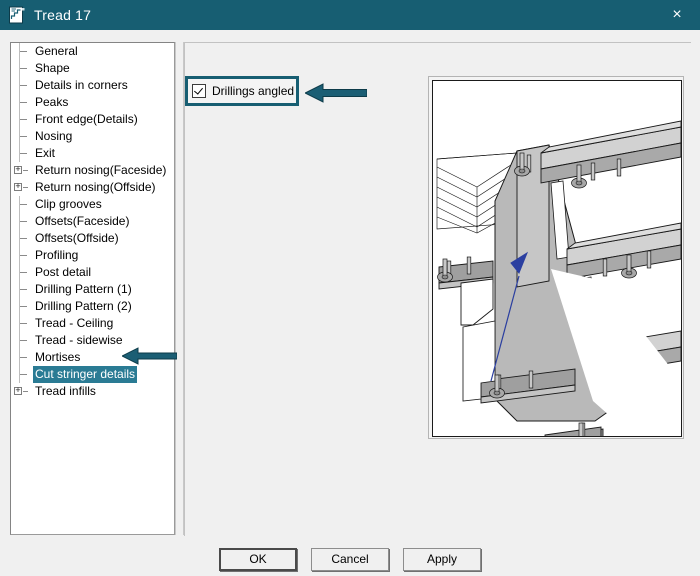 Image resolution: width=700 pixels, height=576 pixels. I want to click on tree-item: Drilling Pattern (2), so click(92, 306).